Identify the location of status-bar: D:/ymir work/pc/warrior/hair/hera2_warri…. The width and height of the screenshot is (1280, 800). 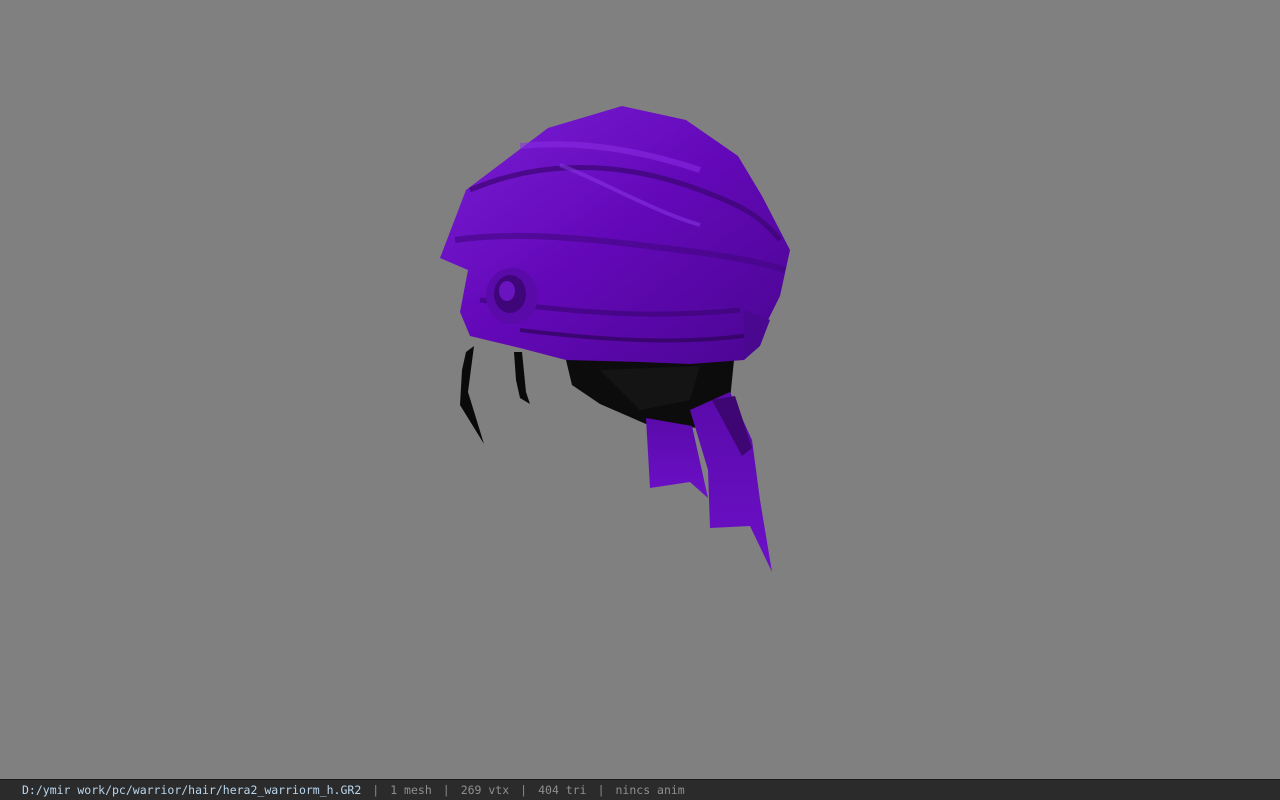
(640, 789).